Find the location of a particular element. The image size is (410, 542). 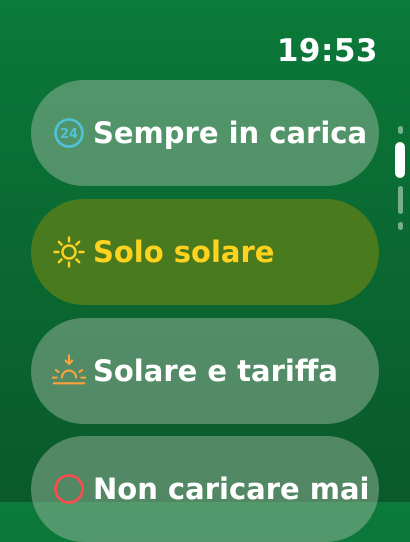

clock-24h-icon-text: 24 is located at coordinates (69, 134).